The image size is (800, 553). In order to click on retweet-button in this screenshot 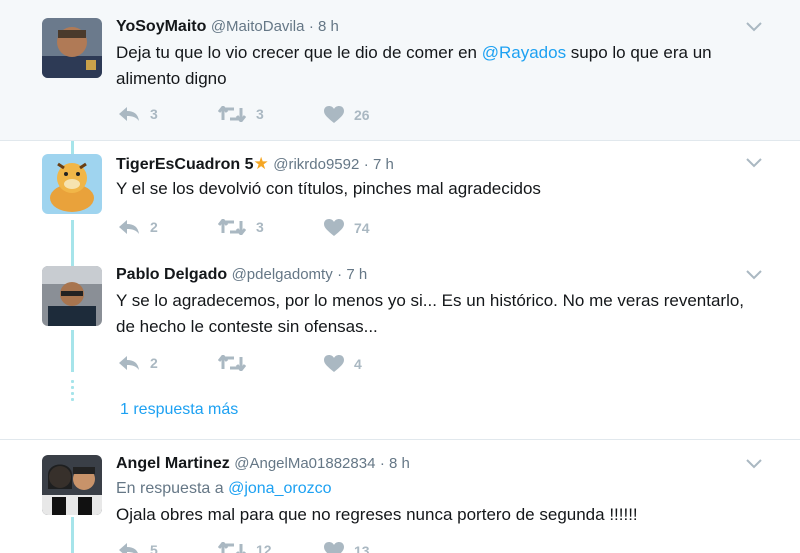, I will do `click(237, 363)`.